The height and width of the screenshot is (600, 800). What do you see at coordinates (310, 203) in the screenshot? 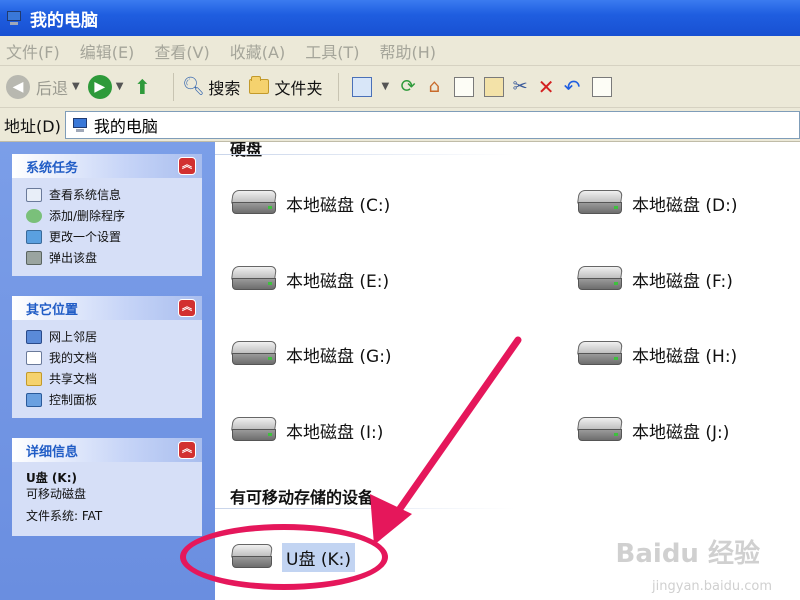
I see `drive-c: 本地磁盘 (C:)` at bounding box center [310, 203].